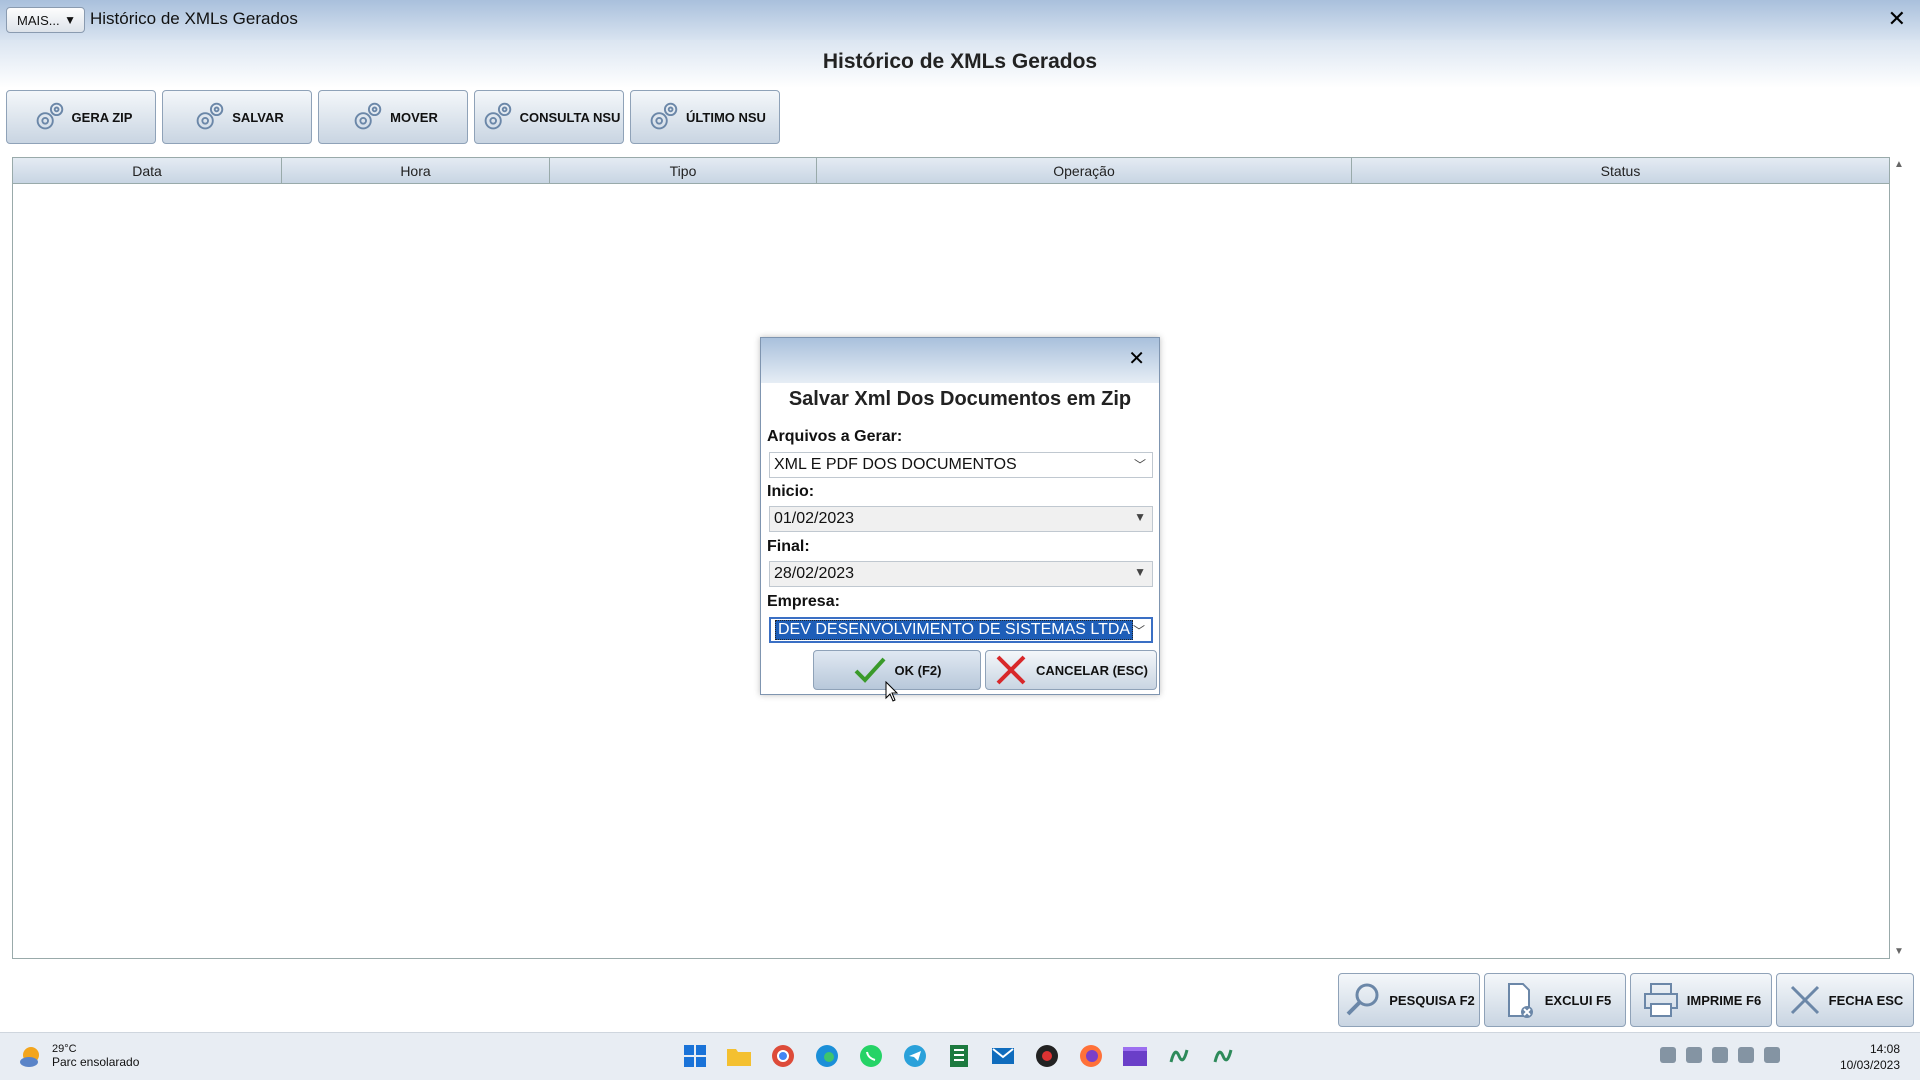  Describe the element at coordinates (915, 1056) in the screenshot. I see `telegram-icon` at that location.